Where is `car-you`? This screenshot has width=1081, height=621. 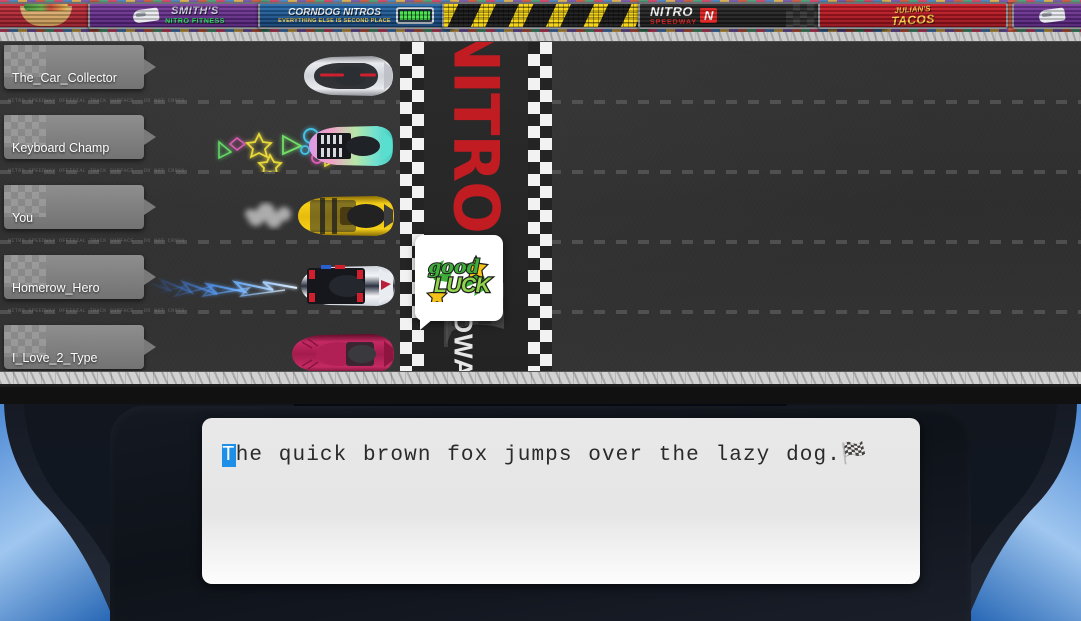 car-you is located at coordinates (318, 216).